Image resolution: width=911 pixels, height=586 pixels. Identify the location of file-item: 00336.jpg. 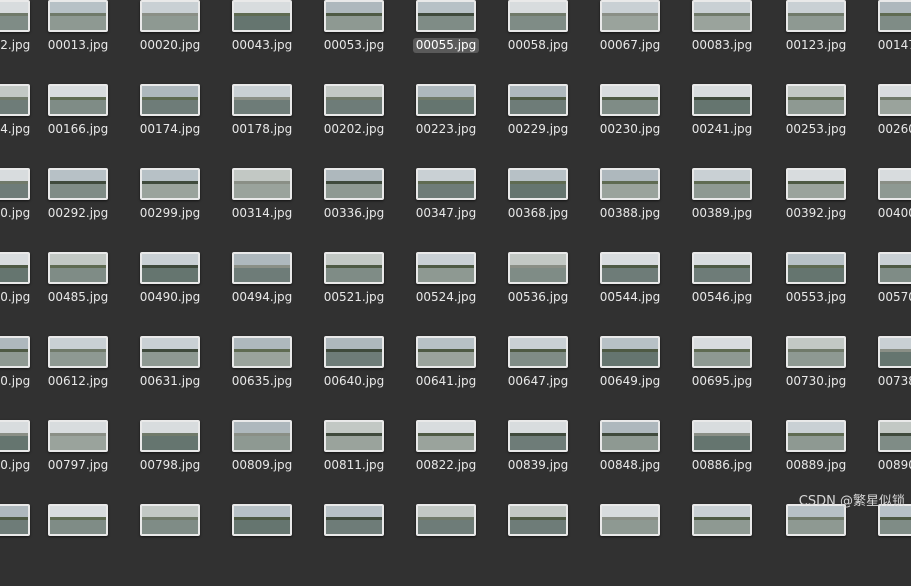
(354, 208).